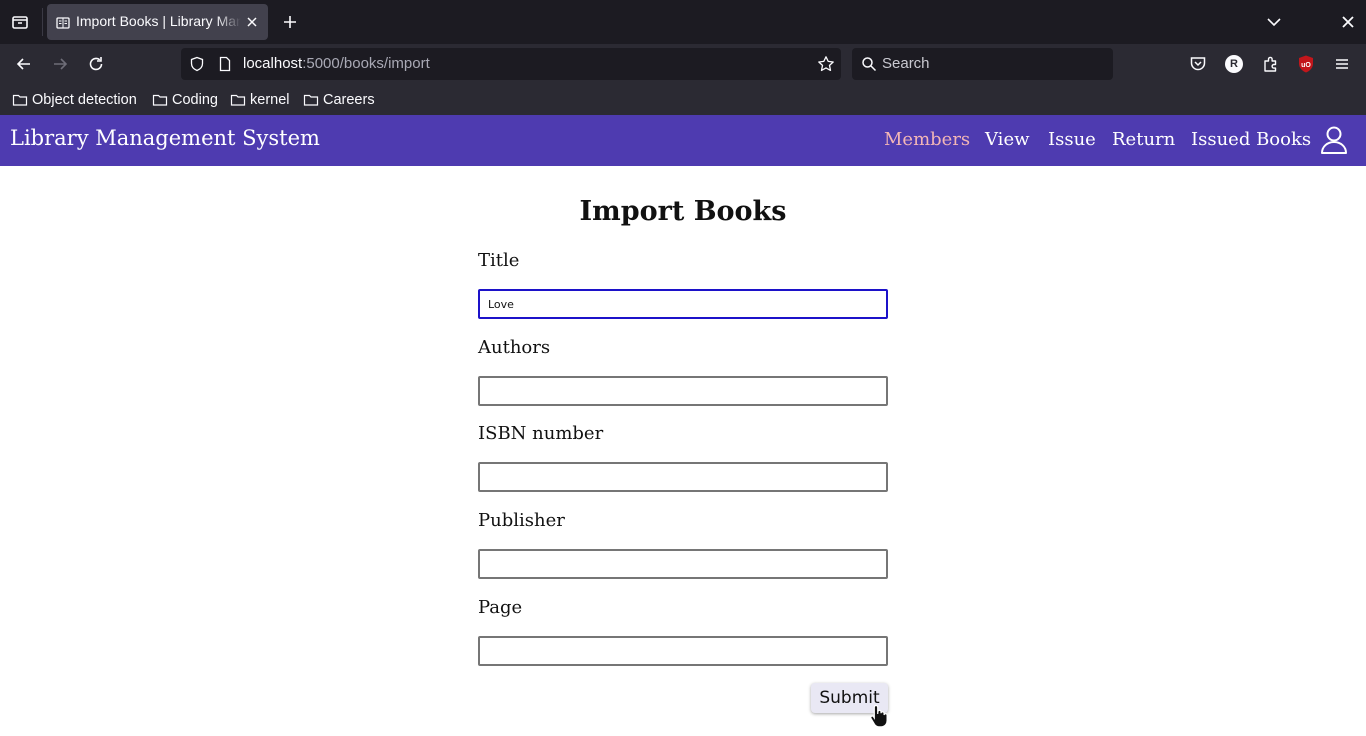 The width and height of the screenshot is (1366, 736). What do you see at coordinates (826, 64) in the screenshot?
I see `star-icon` at bounding box center [826, 64].